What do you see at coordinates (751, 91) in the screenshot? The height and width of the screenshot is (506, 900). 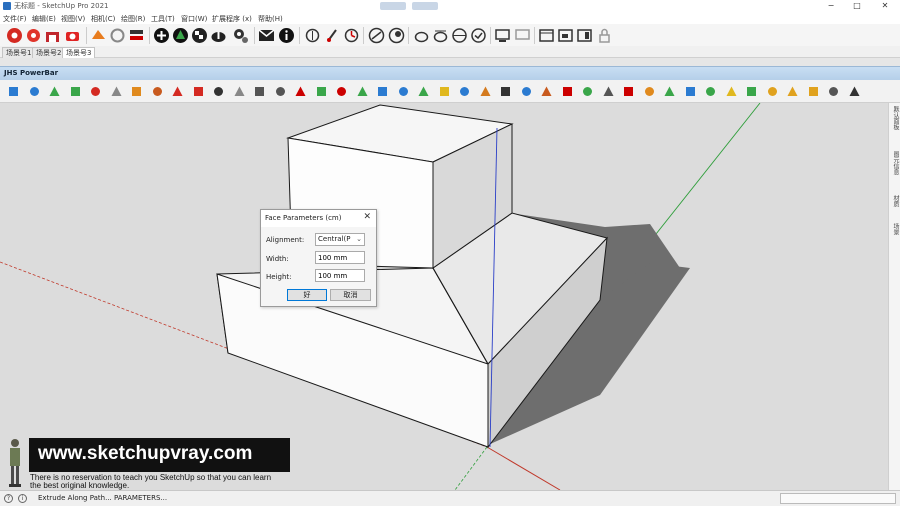 I see `stack-icon` at bounding box center [751, 91].